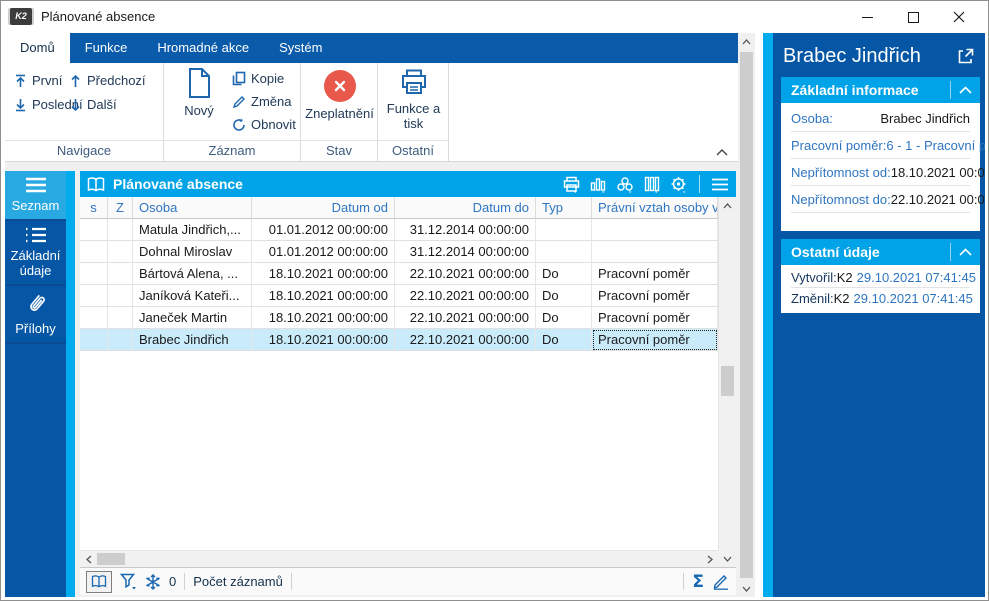  I want to click on arrow-down-to-bar-icon, so click(20, 105).